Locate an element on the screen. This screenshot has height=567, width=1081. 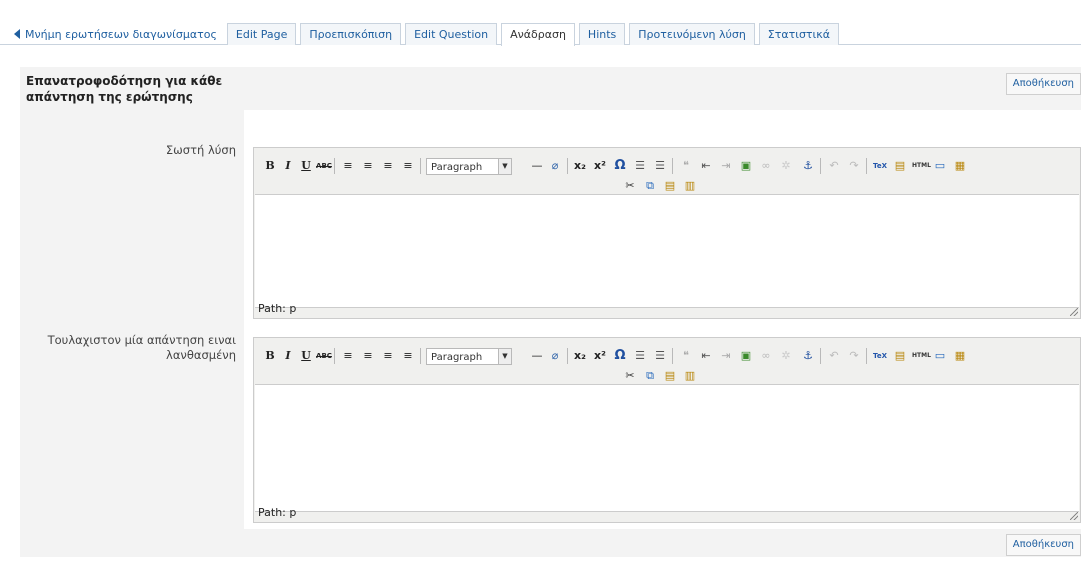
tab-statistics: Στατιστικά is located at coordinates (799, 34).